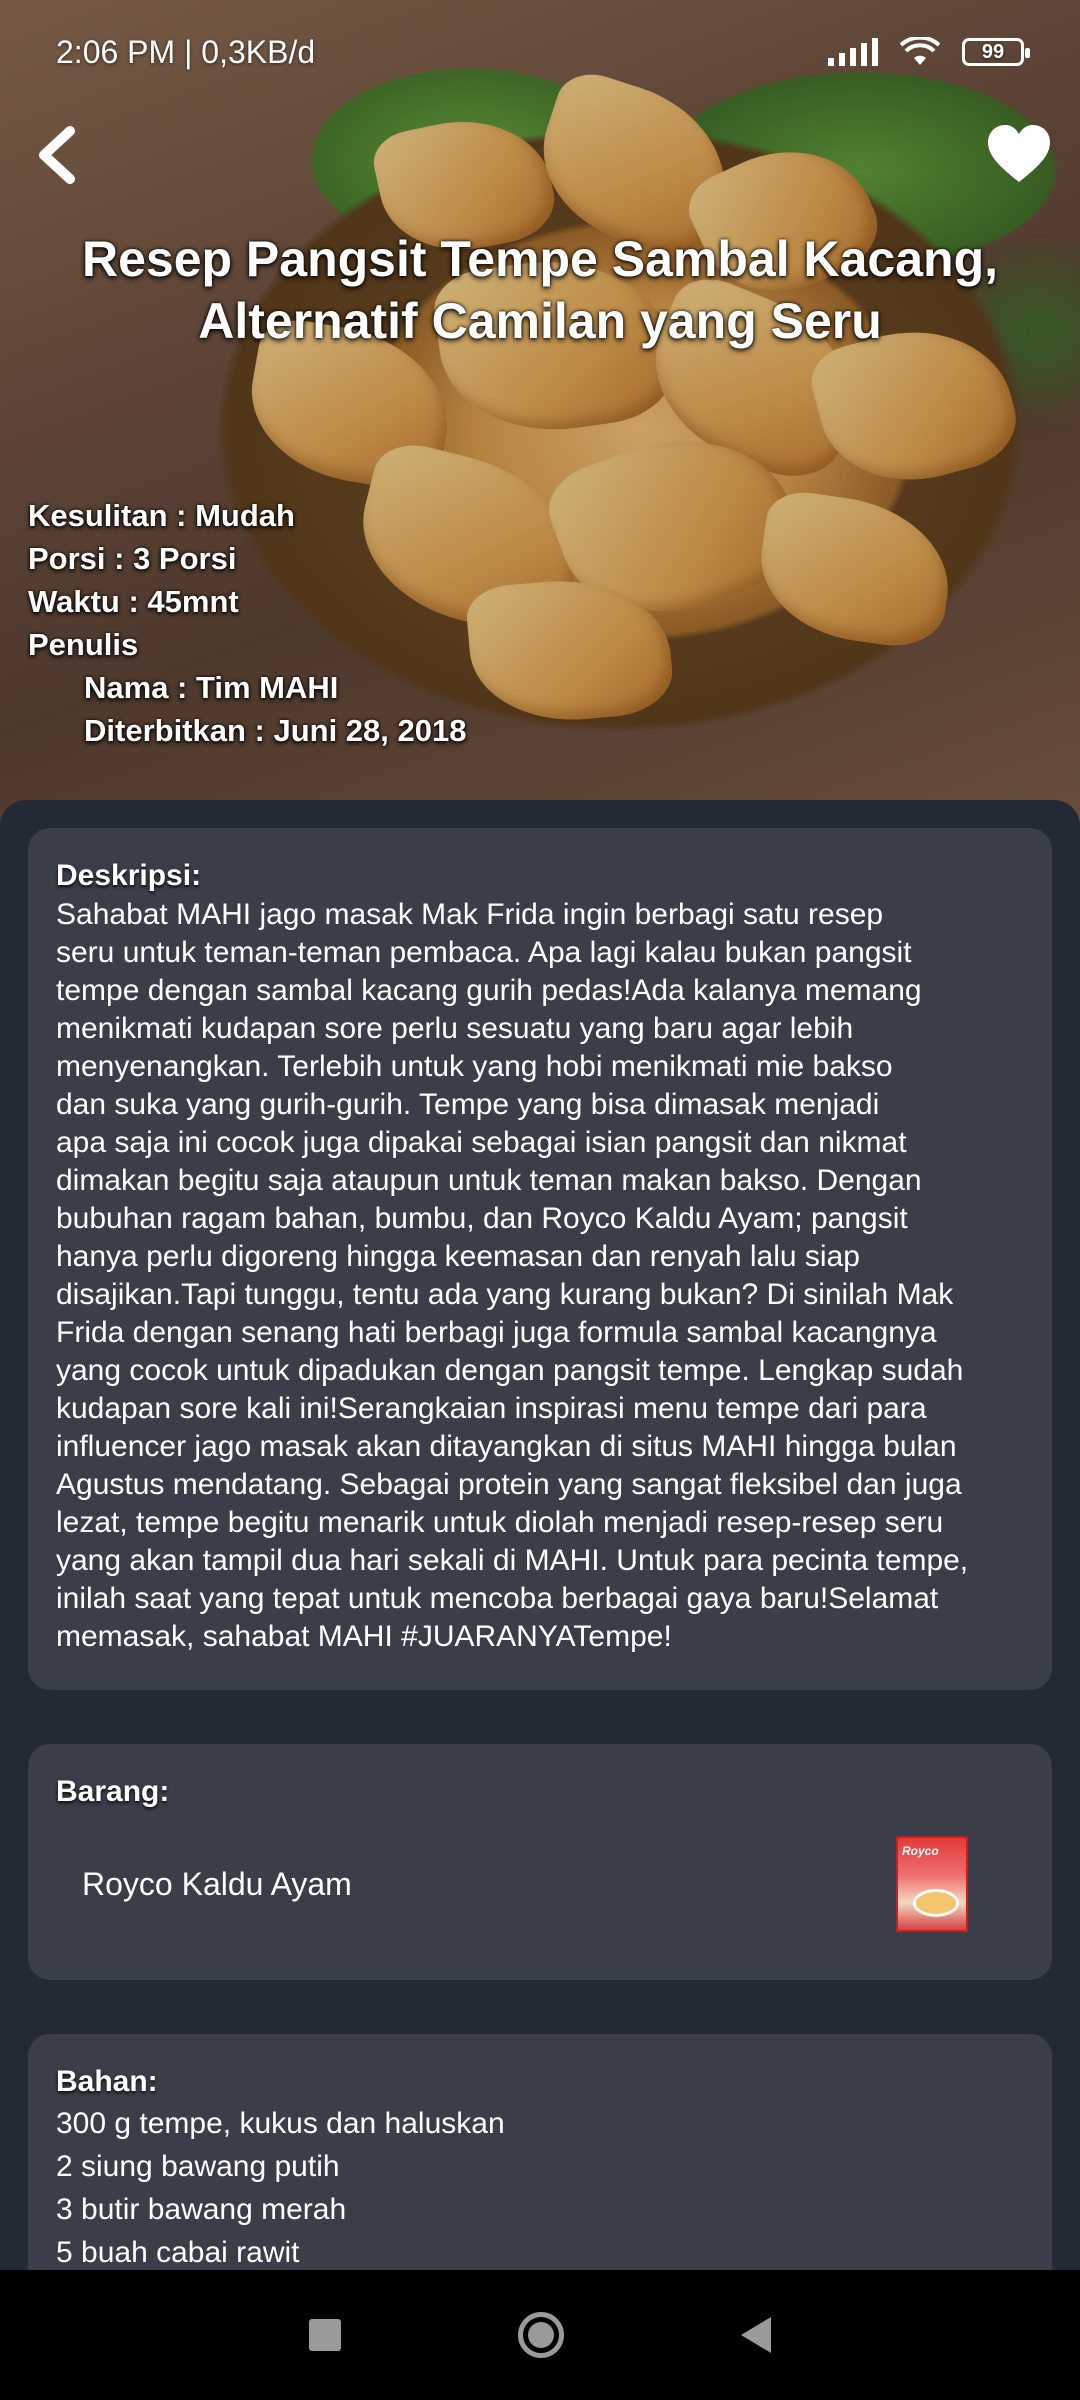 The image size is (1080, 2400). I want to click on ingredients-heading: Bahan:, so click(107, 2081).